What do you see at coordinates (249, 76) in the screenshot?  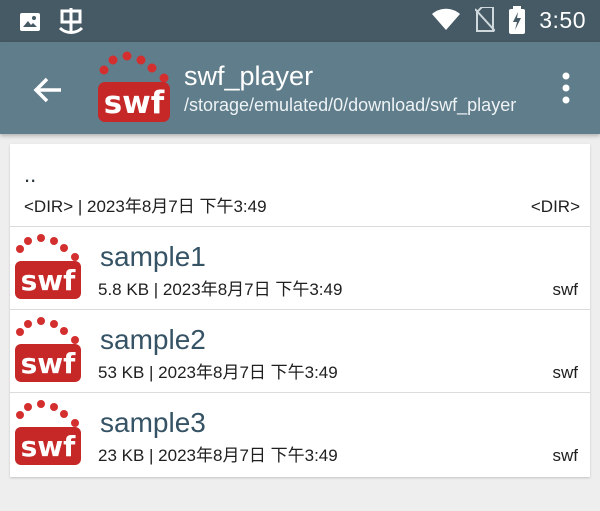 I see `toolbar-title: swf_player` at bounding box center [249, 76].